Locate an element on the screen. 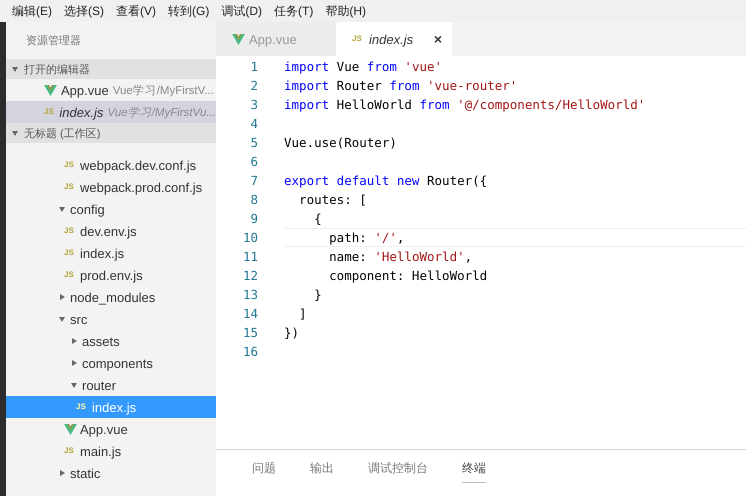 This screenshot has height=496, width=746. folder-item: assets is located at coordinates (111, 341).